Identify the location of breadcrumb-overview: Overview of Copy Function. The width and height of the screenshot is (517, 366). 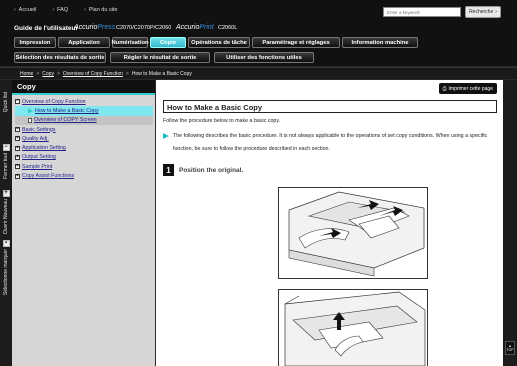
(93, 74).